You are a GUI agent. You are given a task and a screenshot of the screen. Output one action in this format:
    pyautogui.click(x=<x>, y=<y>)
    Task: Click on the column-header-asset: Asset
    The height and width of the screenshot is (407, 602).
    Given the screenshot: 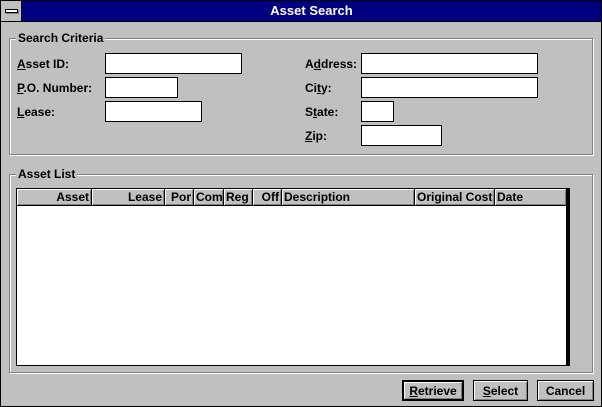 What is the action you would take?
    pyautogui.click(x=54, y=197)
    